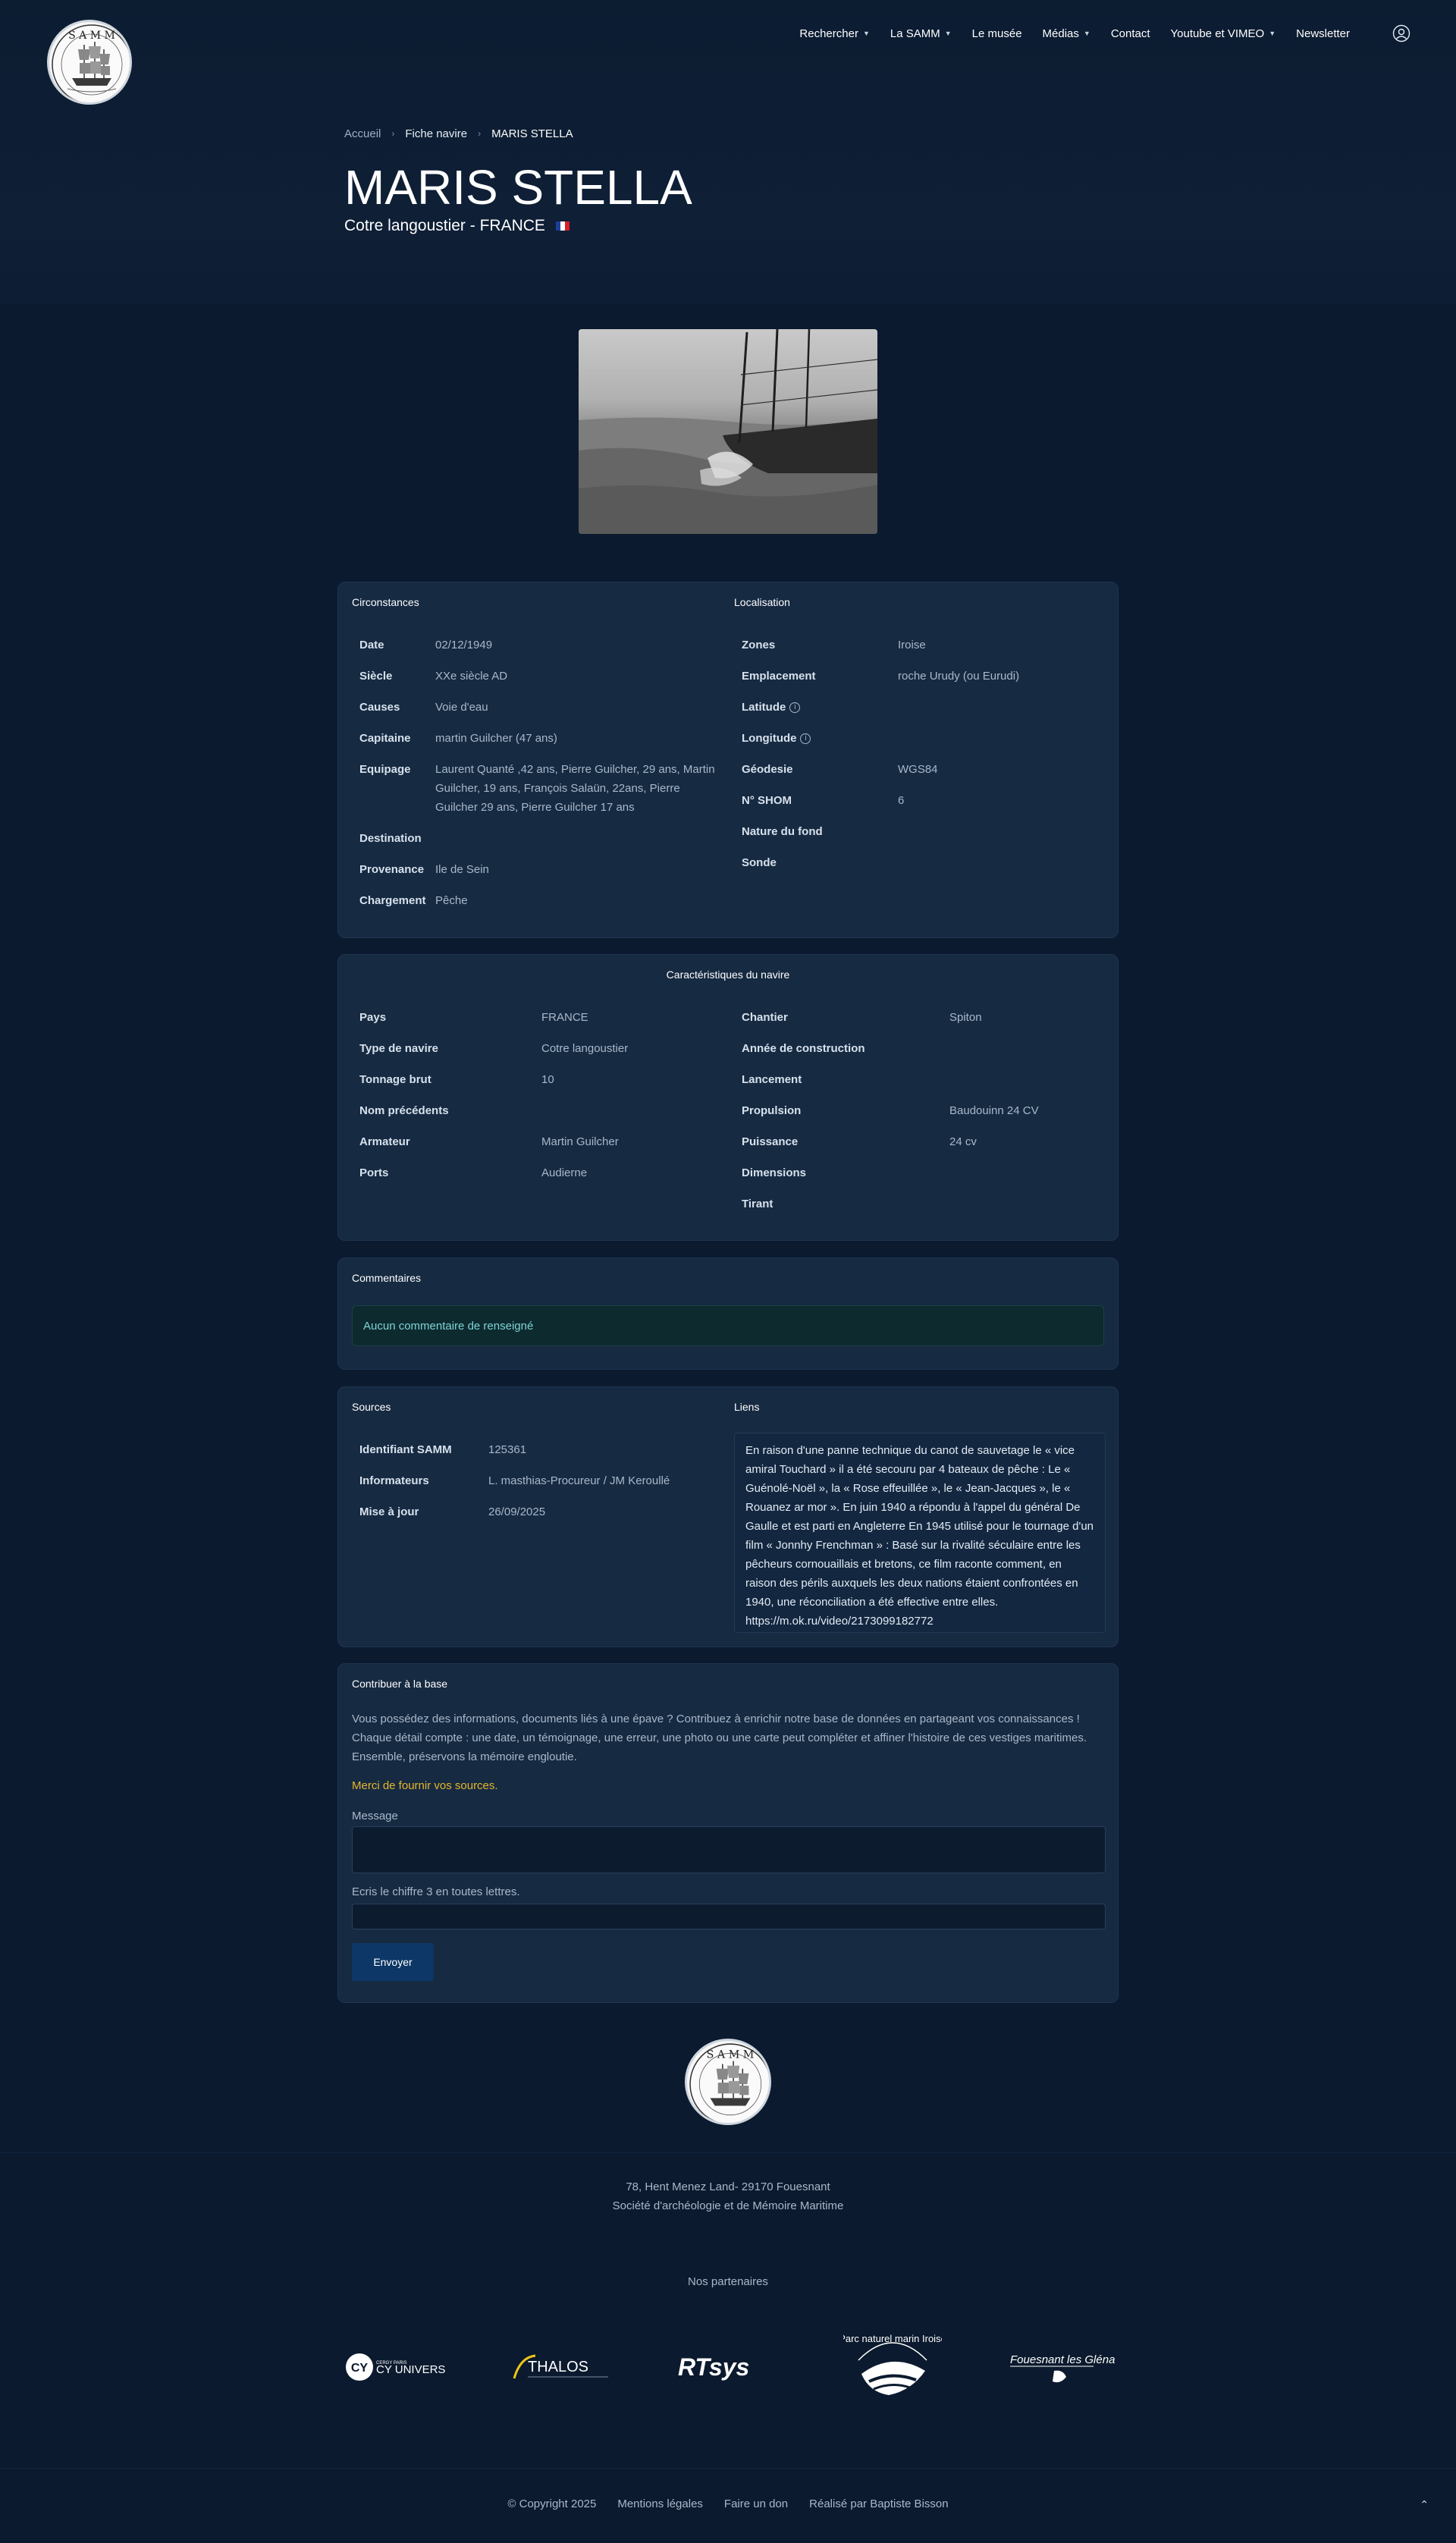 The width and height of the screenshot is (1456, 2543). What do you see at coordinates (537, 738) in the screenshot?
I see `info-row: Capitaine martin Guilcher (47 ans)` at bounding box center [537, 738].